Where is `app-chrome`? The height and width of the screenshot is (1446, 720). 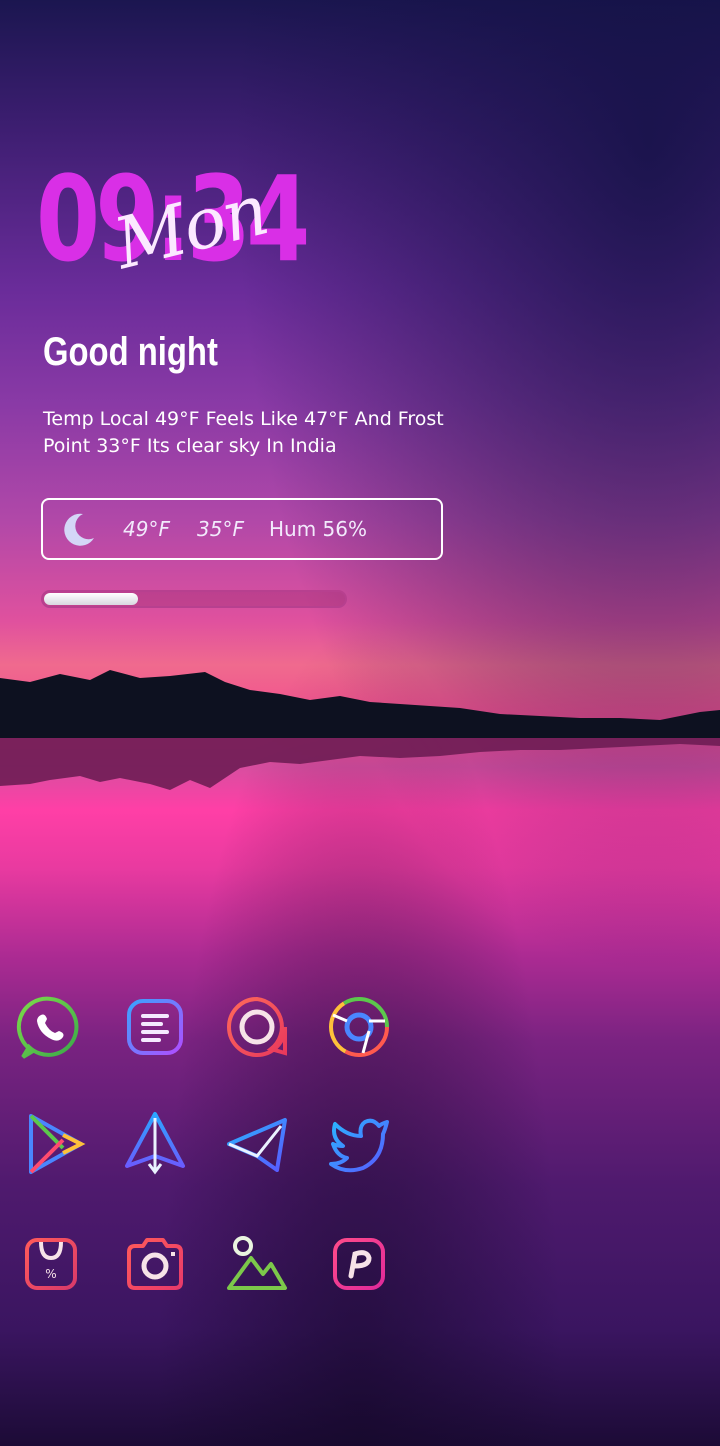
app-chrome is located at coordinates (359, 1027).